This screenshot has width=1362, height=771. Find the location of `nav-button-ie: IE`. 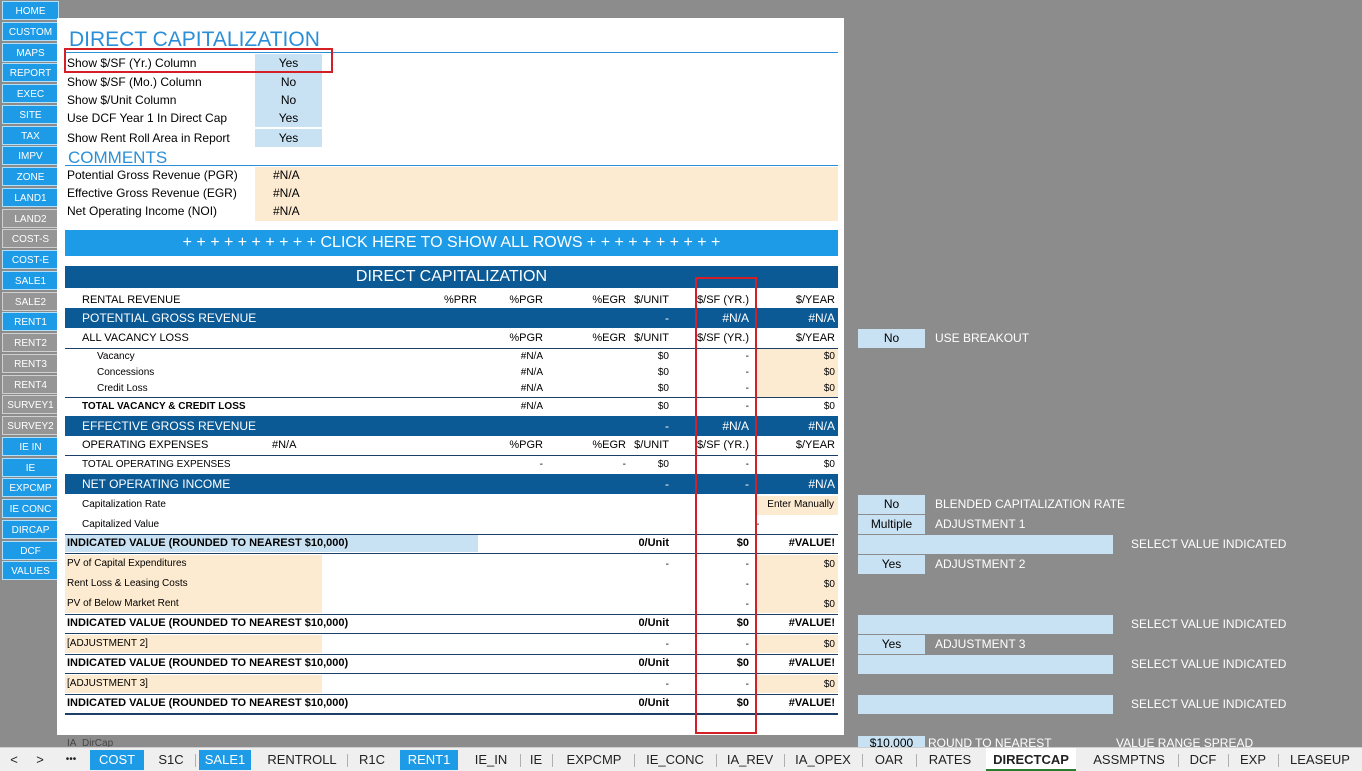

nav-button-ie: IE is located at coordinates (30, 467).